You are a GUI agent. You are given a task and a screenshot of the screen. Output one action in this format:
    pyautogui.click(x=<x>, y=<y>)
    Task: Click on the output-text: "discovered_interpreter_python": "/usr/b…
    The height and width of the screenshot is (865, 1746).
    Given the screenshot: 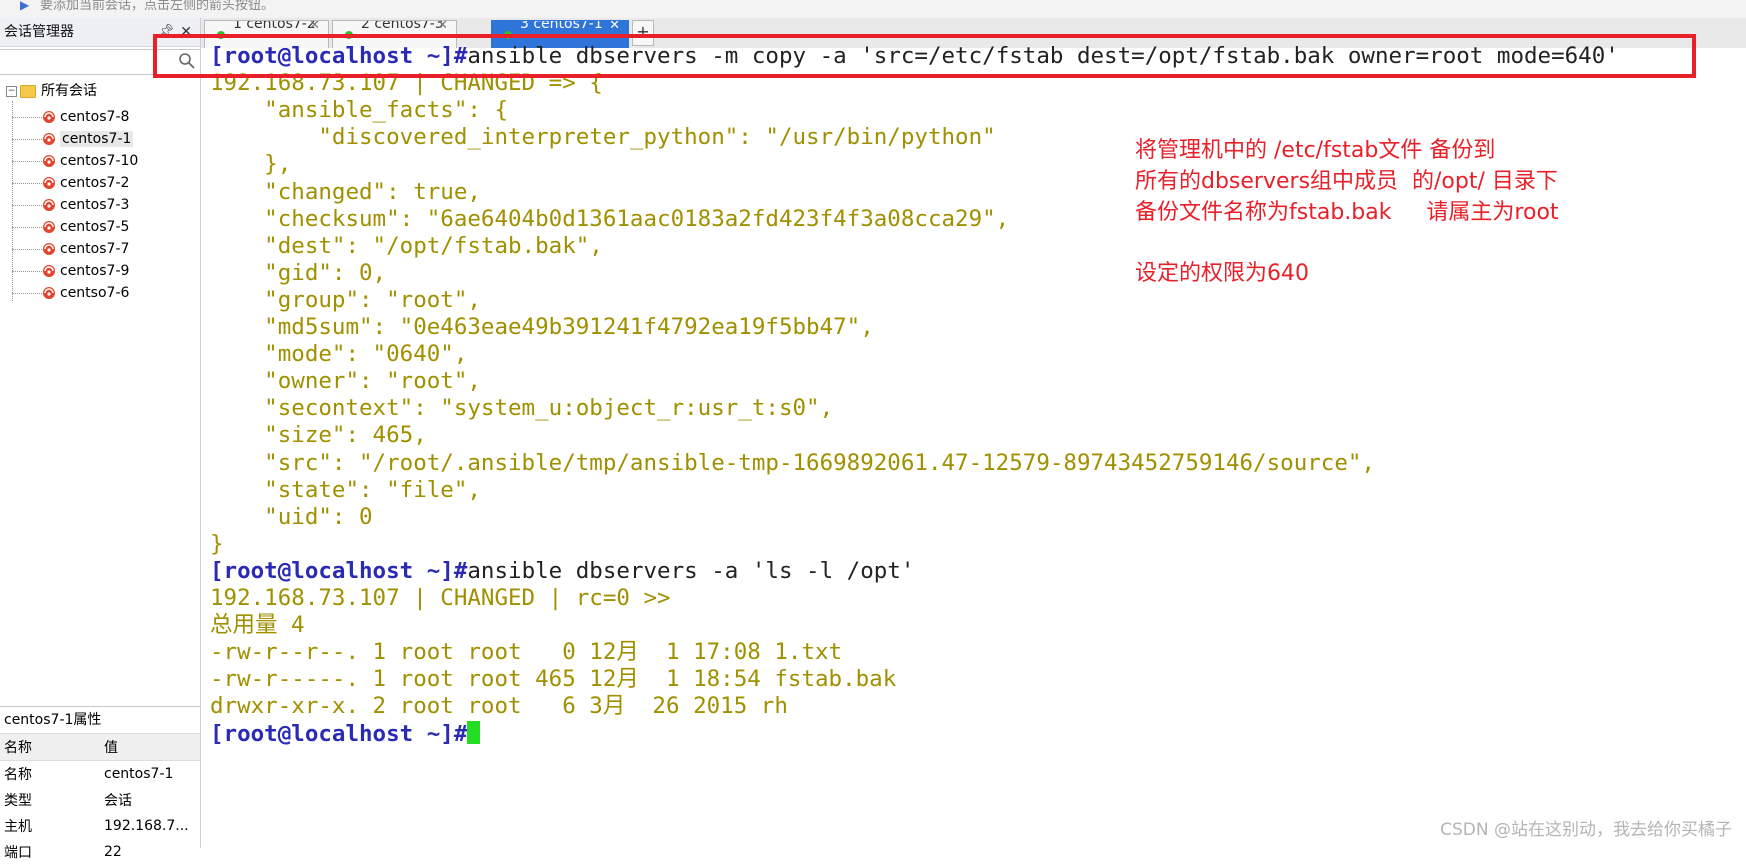 What is the action you would take?
    pyautogui.click(x=603, y=137)
    